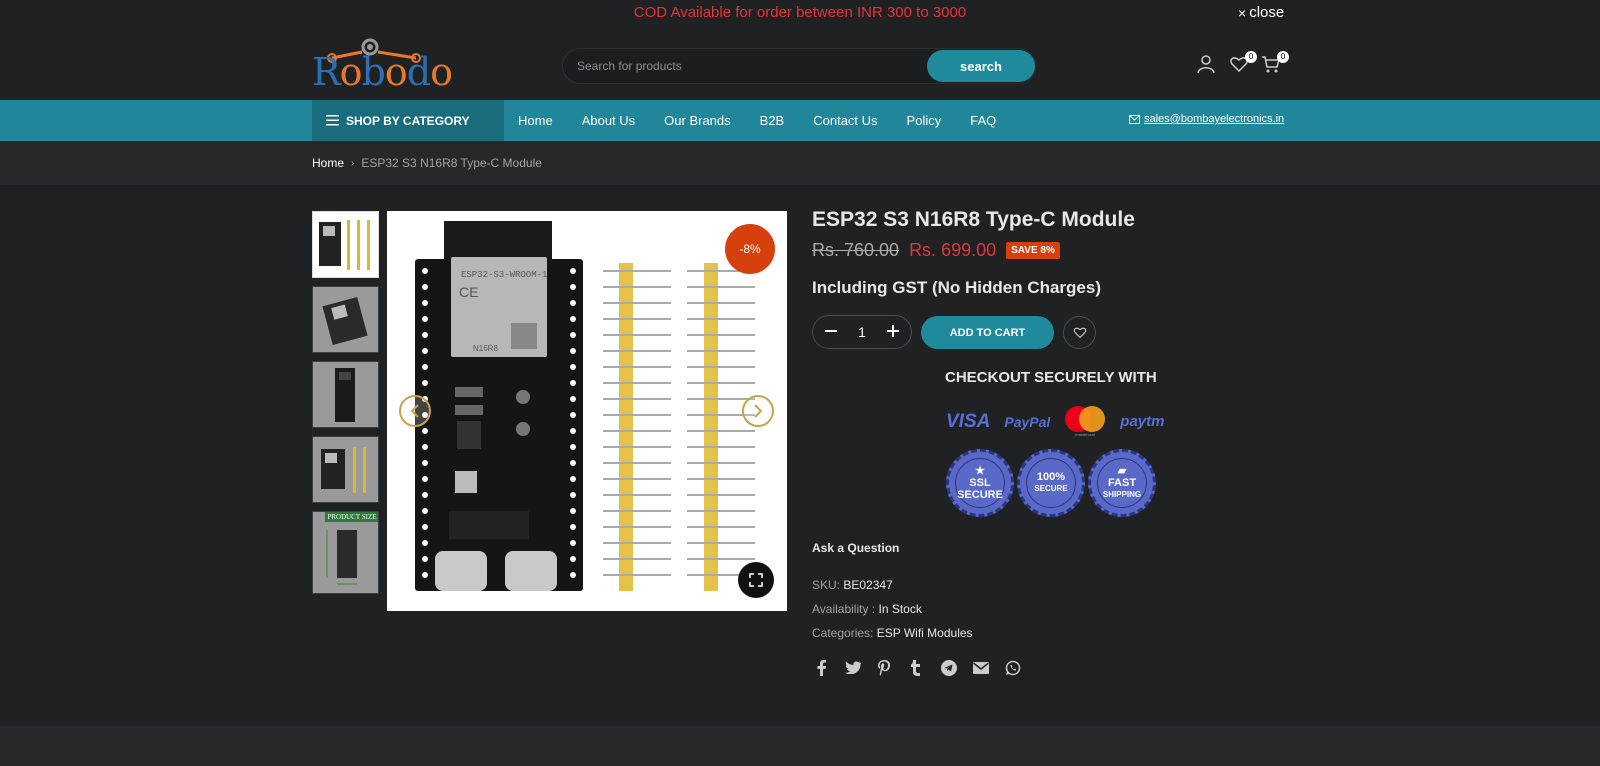 Image resolution: width=1600 pixels, height=766 pixels. What do you see at coordinates (504, 275) in the screenshot?
I see `svg-text: ESP32-S3-WROOM-1` at bounding box center [504, 275].